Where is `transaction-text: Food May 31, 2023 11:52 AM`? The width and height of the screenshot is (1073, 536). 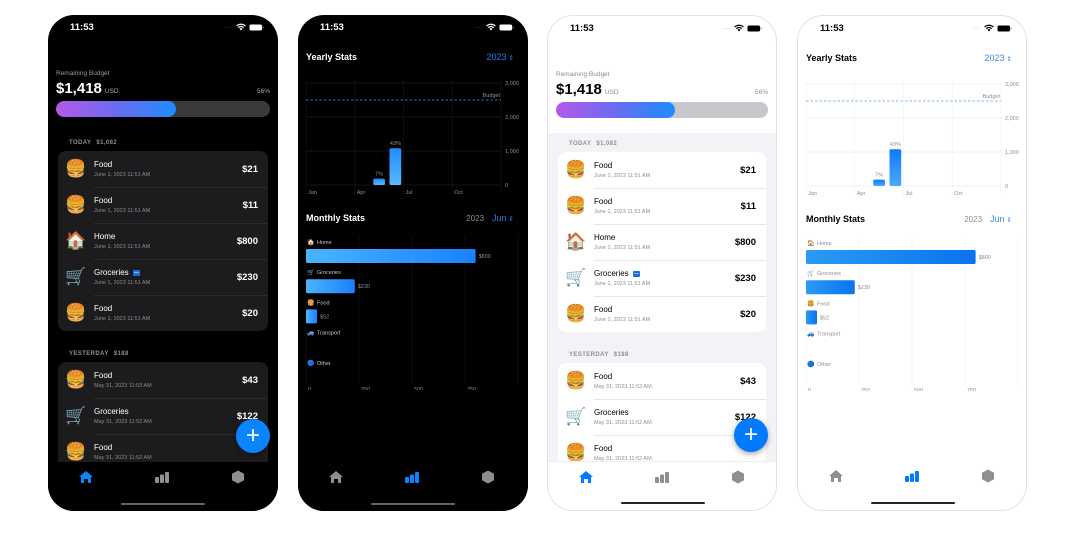
transaction-text: Food May 31, 2023 11:52 AM is located at coordinates (176, 452).